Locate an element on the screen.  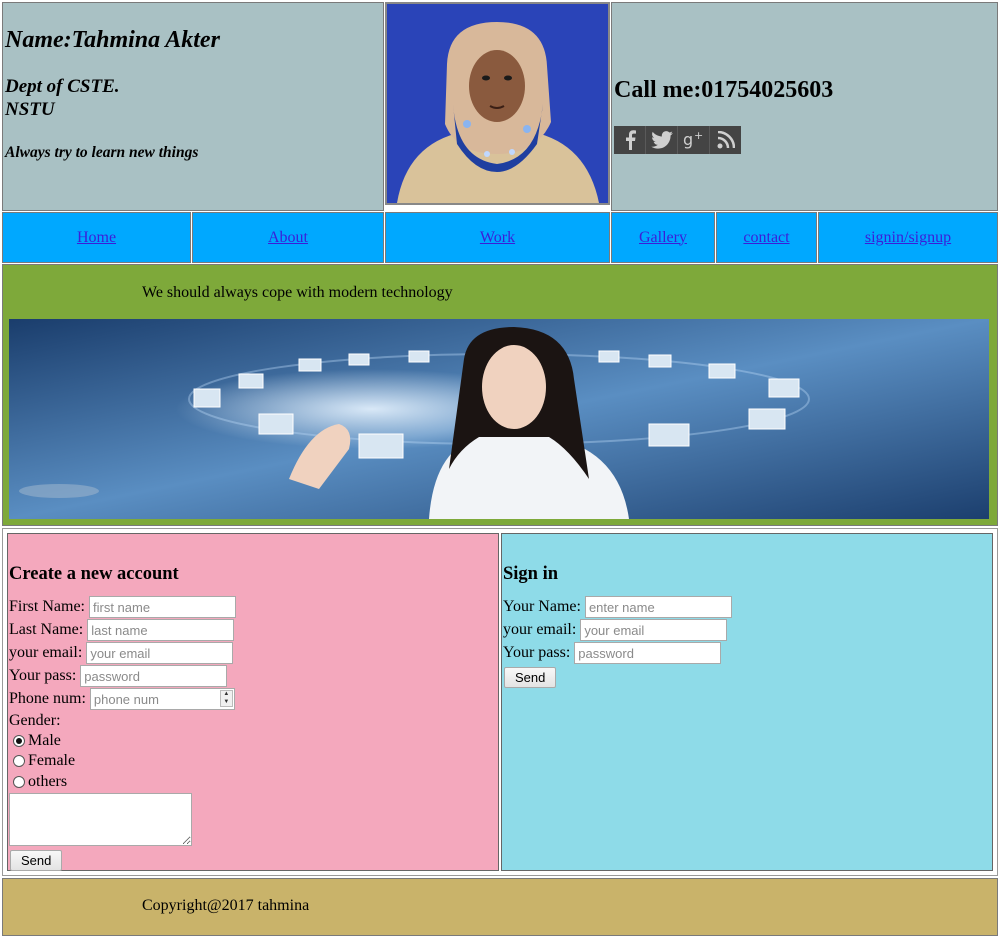
nav-link-home: Home is located at coordinates (96, 238).